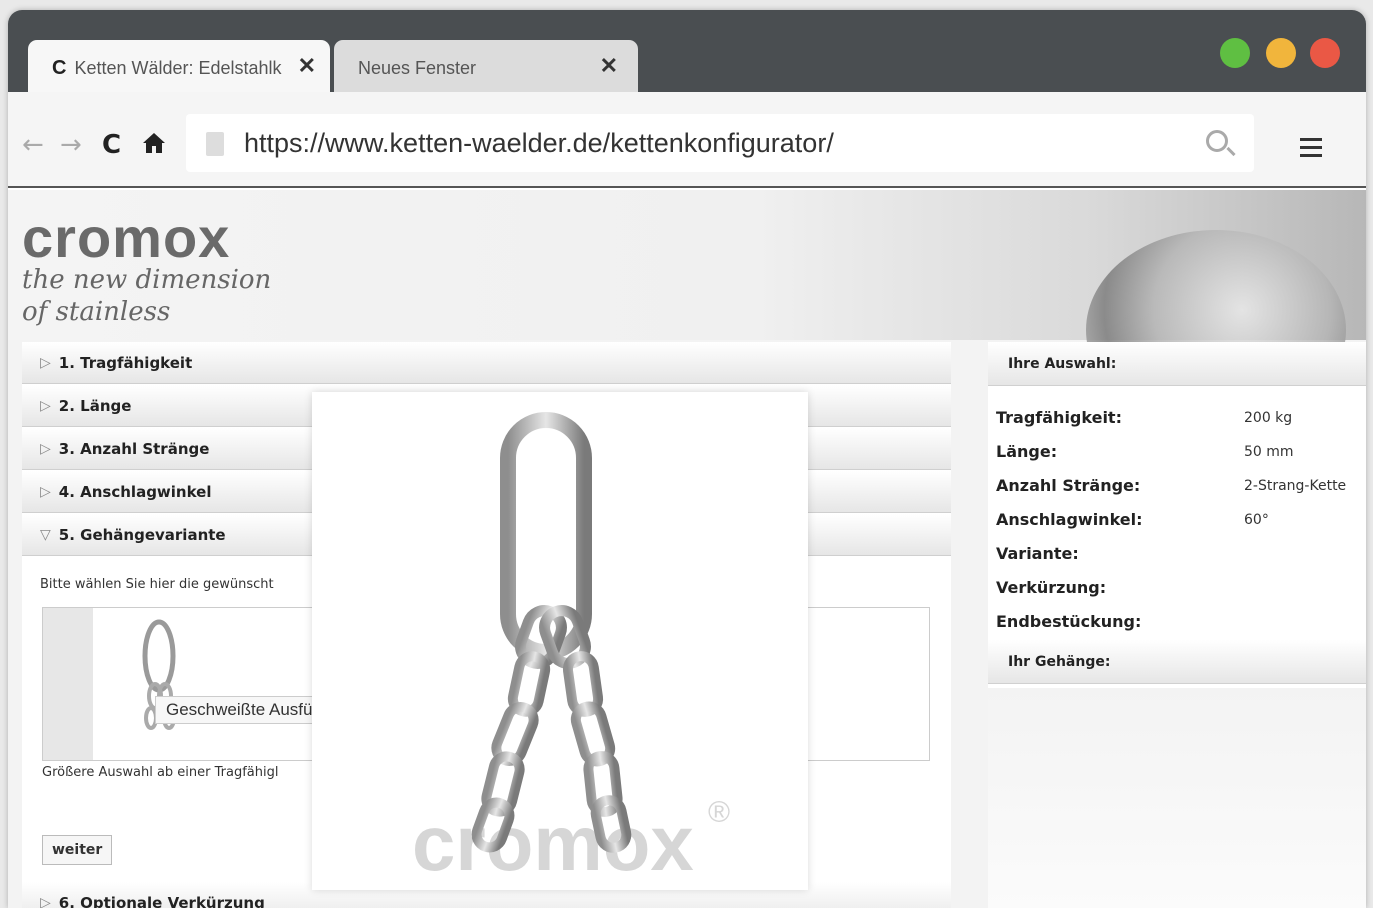 This screenshot has width=1373, height=908. What do you see at coordinates (147, 280) in the screenshot?
I see `tagline-line-1: the new dimension` at bounding box center [147, 280].